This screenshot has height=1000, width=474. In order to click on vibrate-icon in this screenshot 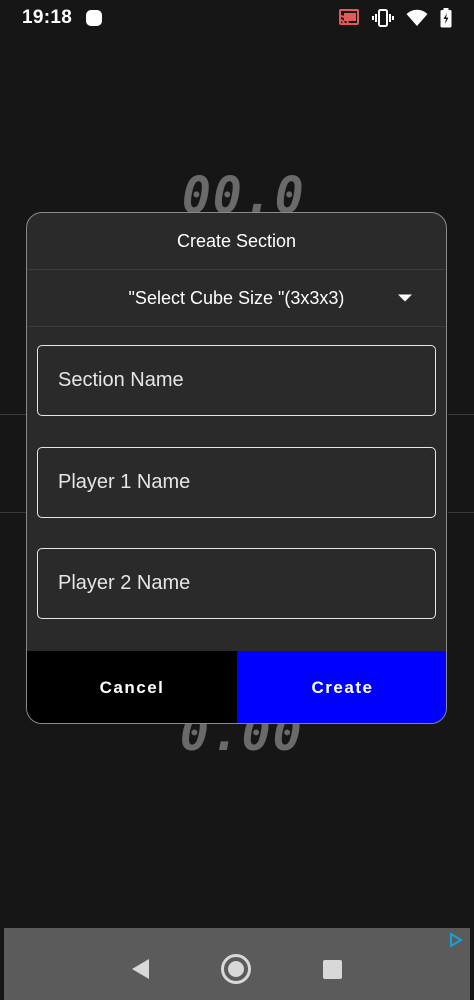, I will do `click(383, 18)`.